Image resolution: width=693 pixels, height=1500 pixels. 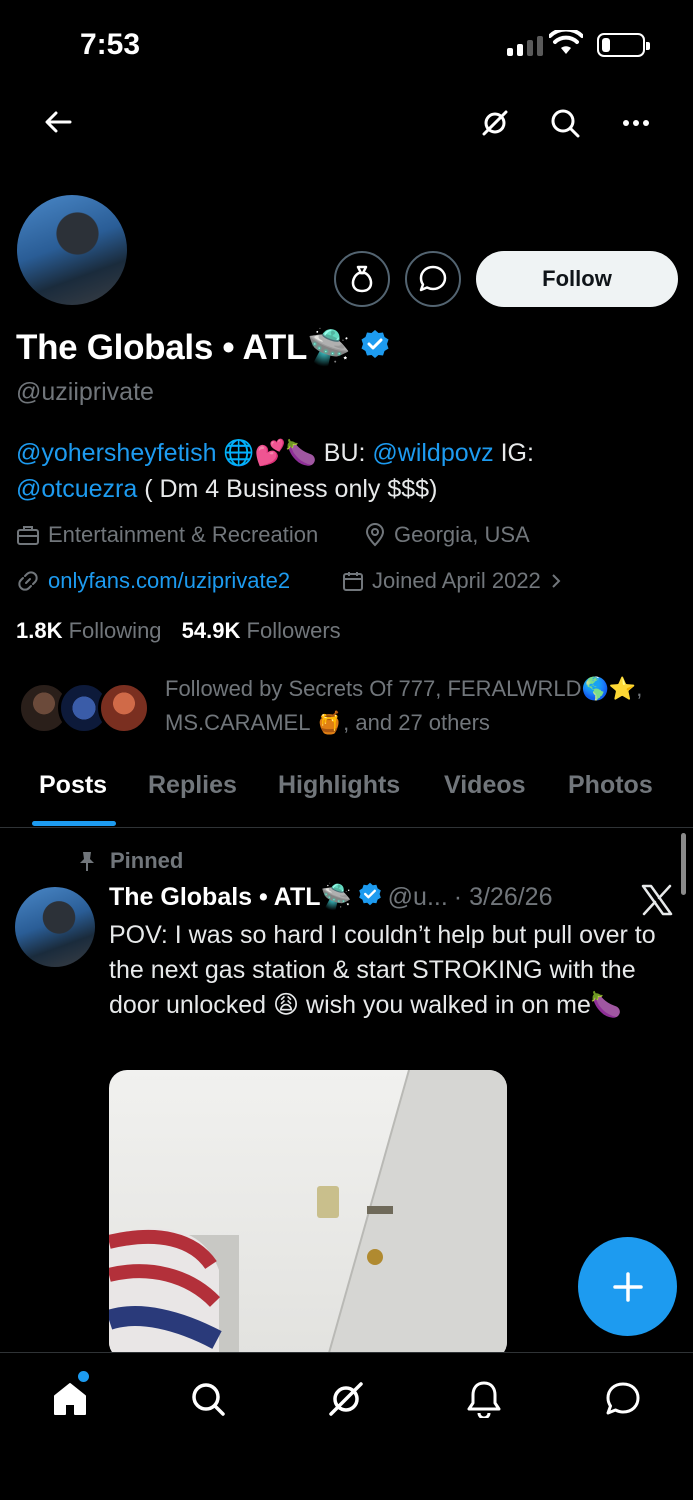 What do you see at coordinates (147, 860) in the screenshot?
I see `pinned-text: Pinned` at bounding box center [147, 860].